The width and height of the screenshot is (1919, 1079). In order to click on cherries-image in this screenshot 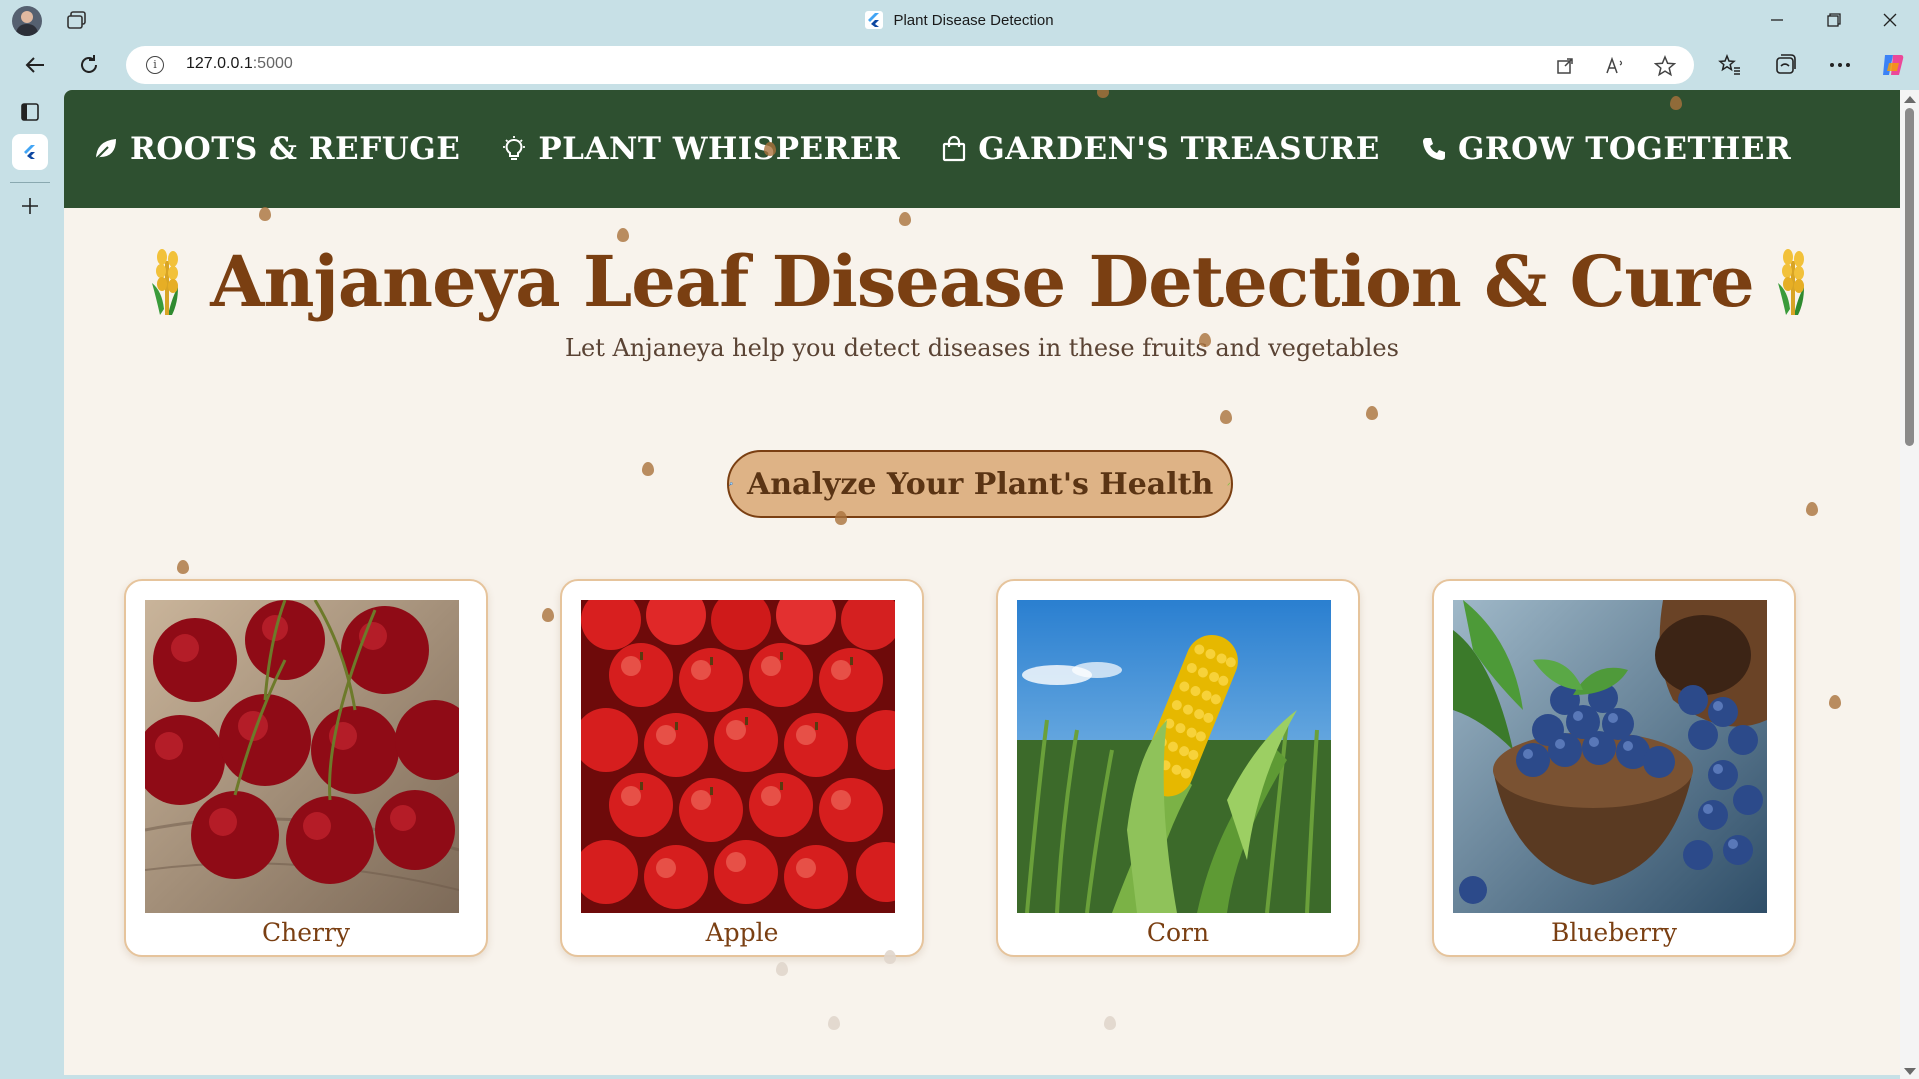, I will do `click(302, 756)`.